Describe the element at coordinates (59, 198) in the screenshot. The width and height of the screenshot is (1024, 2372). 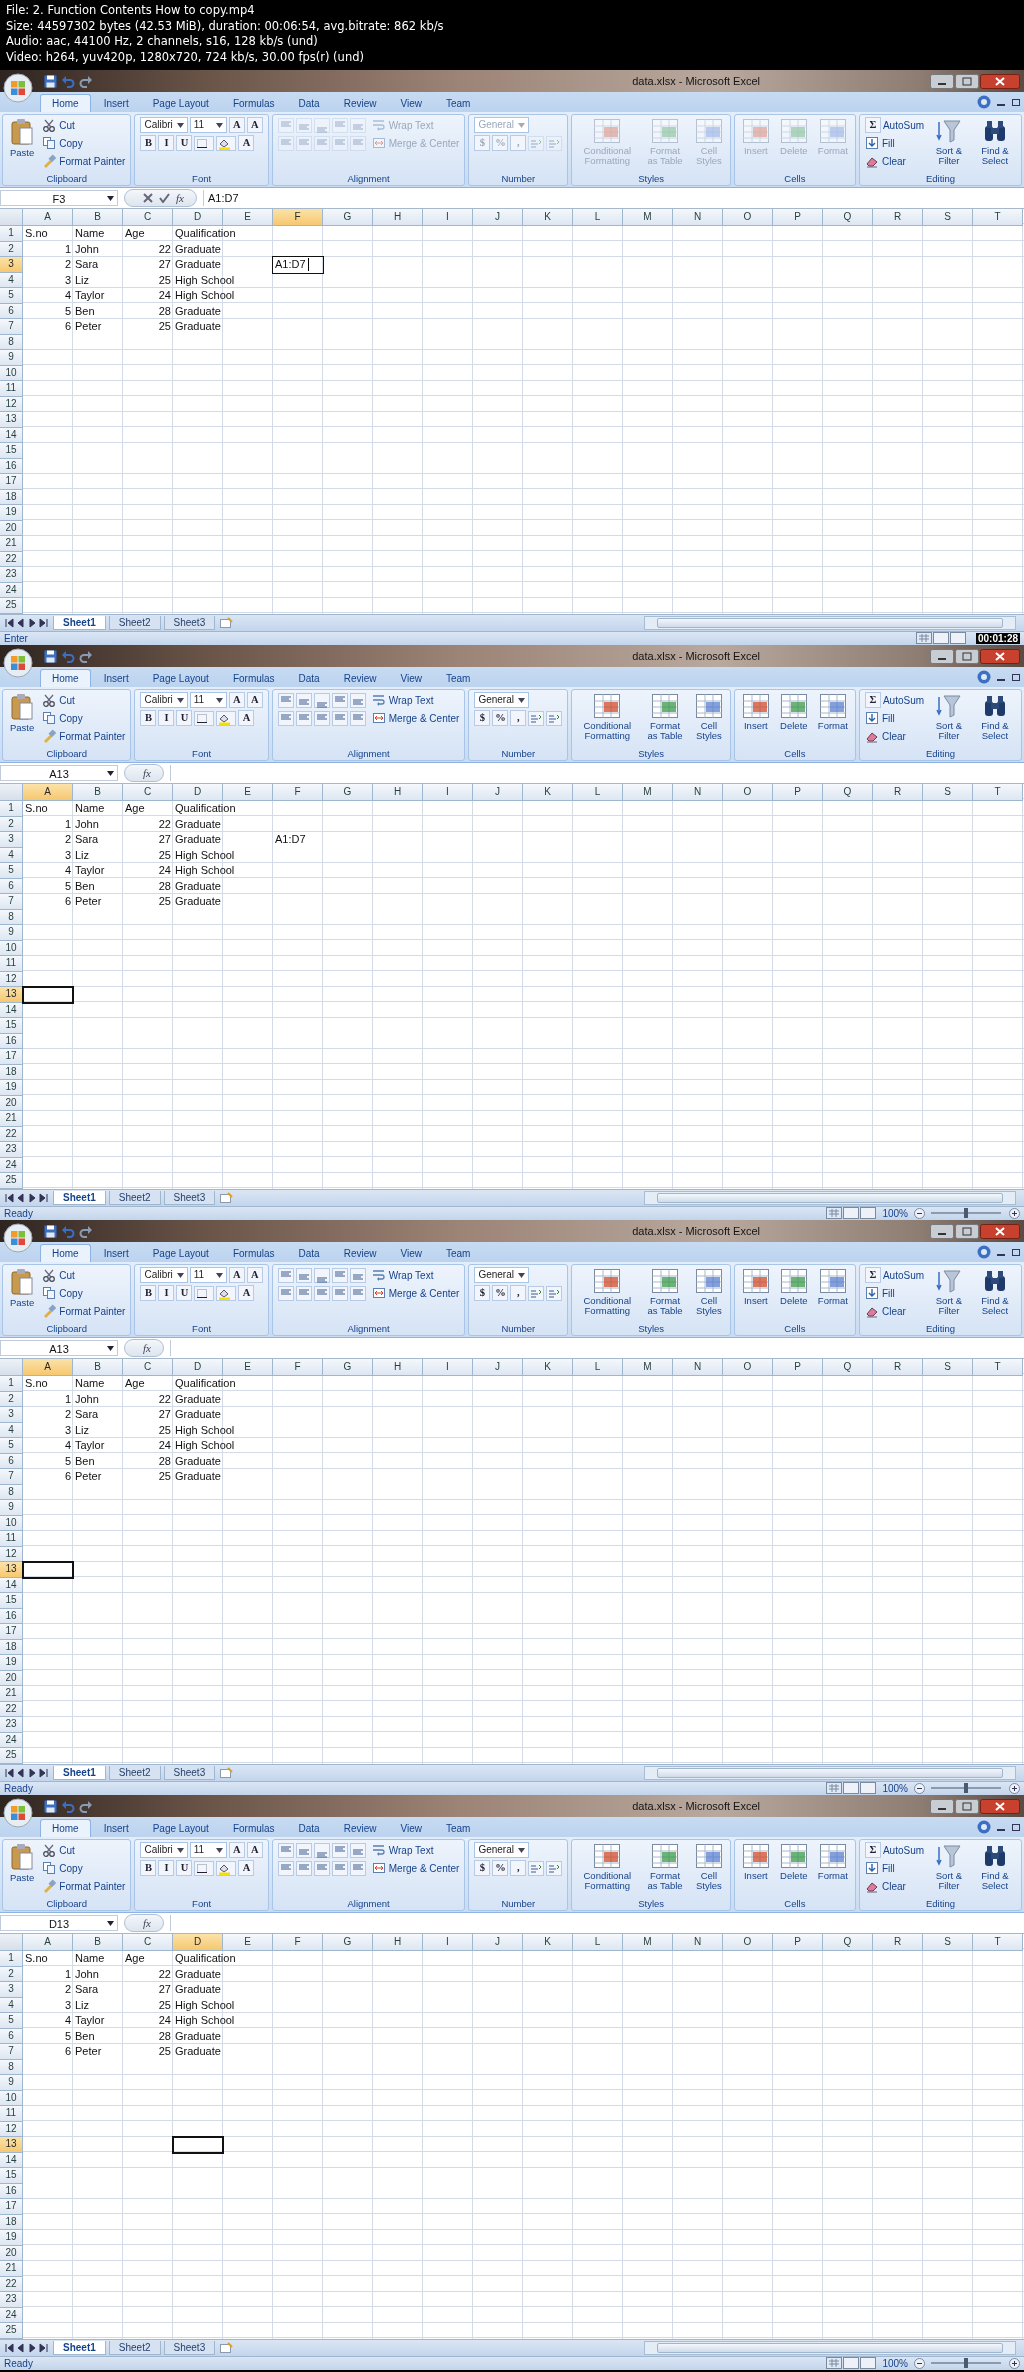
I see `name-box: F3` at that location.